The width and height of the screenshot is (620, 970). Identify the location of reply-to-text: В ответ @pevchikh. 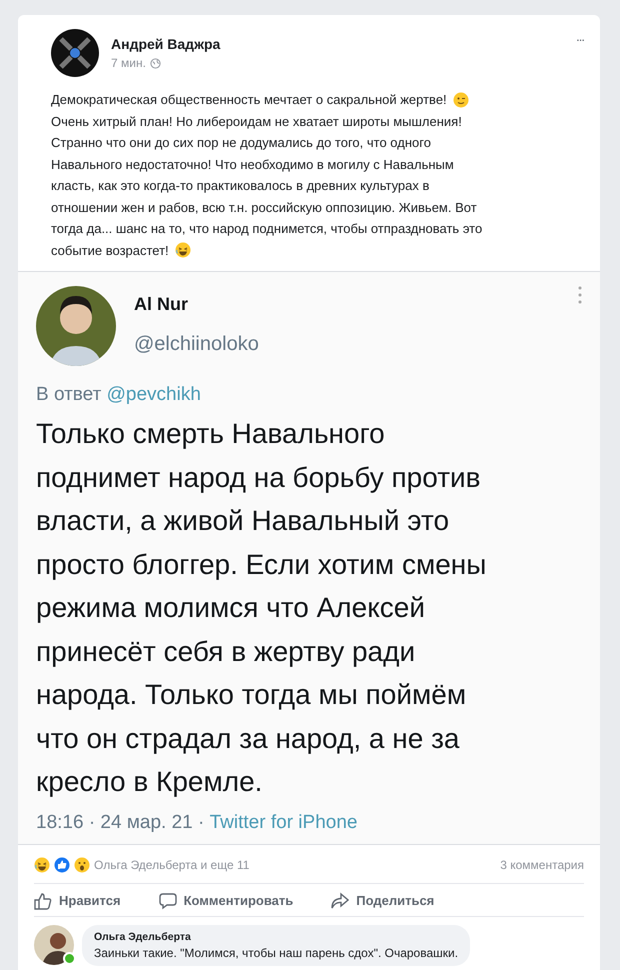
(119, 395).